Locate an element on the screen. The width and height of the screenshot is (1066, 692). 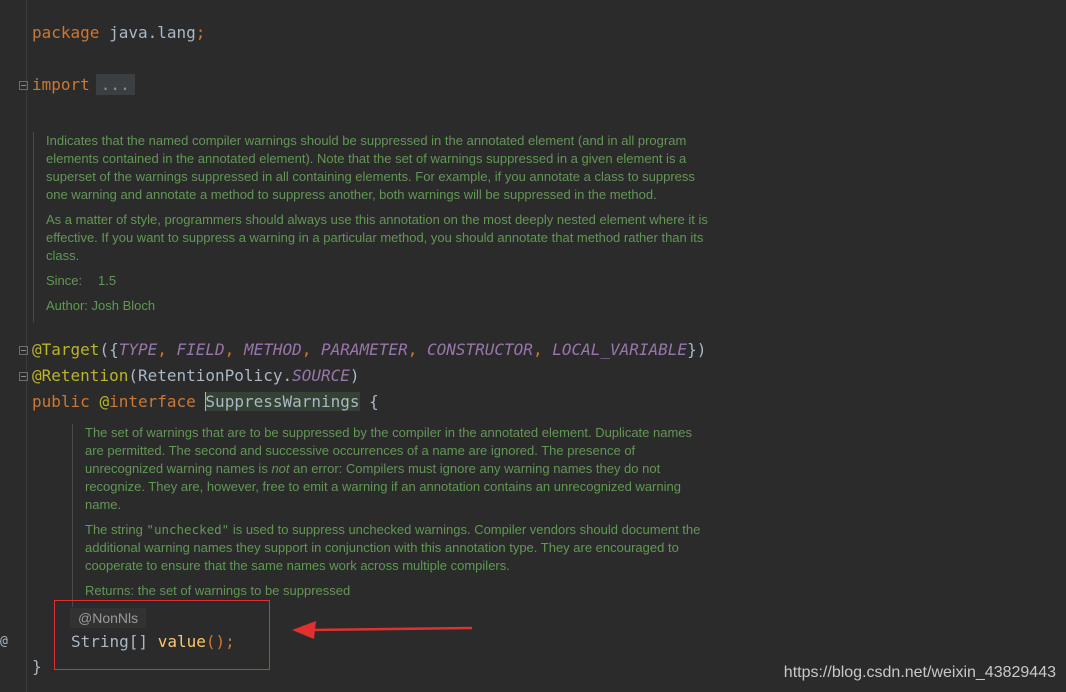
red-arrow-icon is located at coordinates (382, 630).